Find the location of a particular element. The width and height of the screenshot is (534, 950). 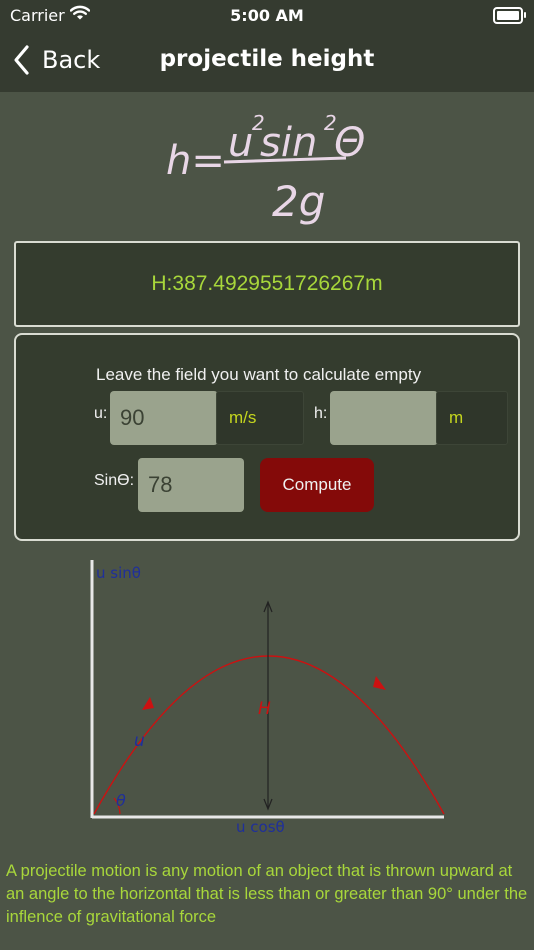

u-unit: m/s is located at coordinates (260, 418).